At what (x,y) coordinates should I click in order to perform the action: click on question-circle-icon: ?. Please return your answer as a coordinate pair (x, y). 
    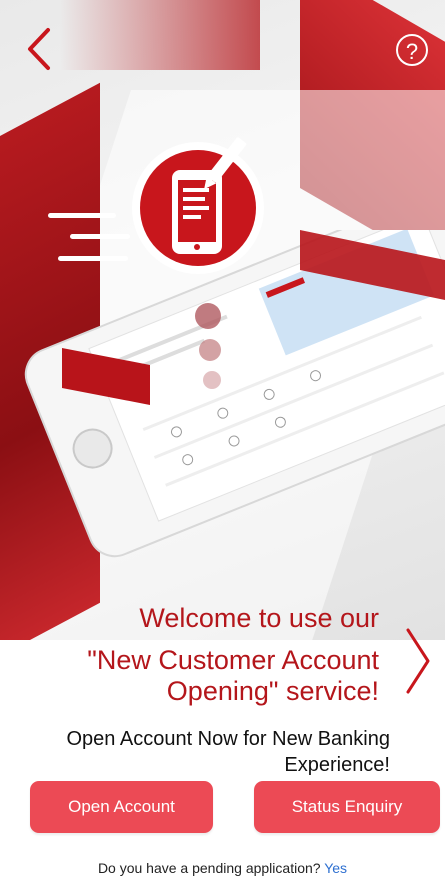
    Looking at the image, I should click on (412, 51).